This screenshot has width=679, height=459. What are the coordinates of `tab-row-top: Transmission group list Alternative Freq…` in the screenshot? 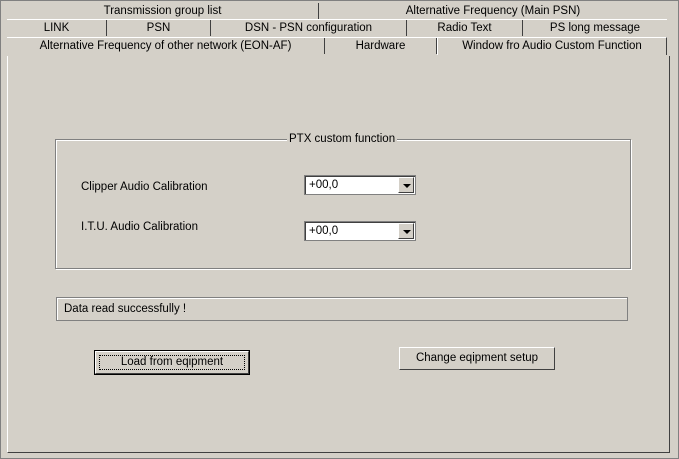 It's located at (337, 11).